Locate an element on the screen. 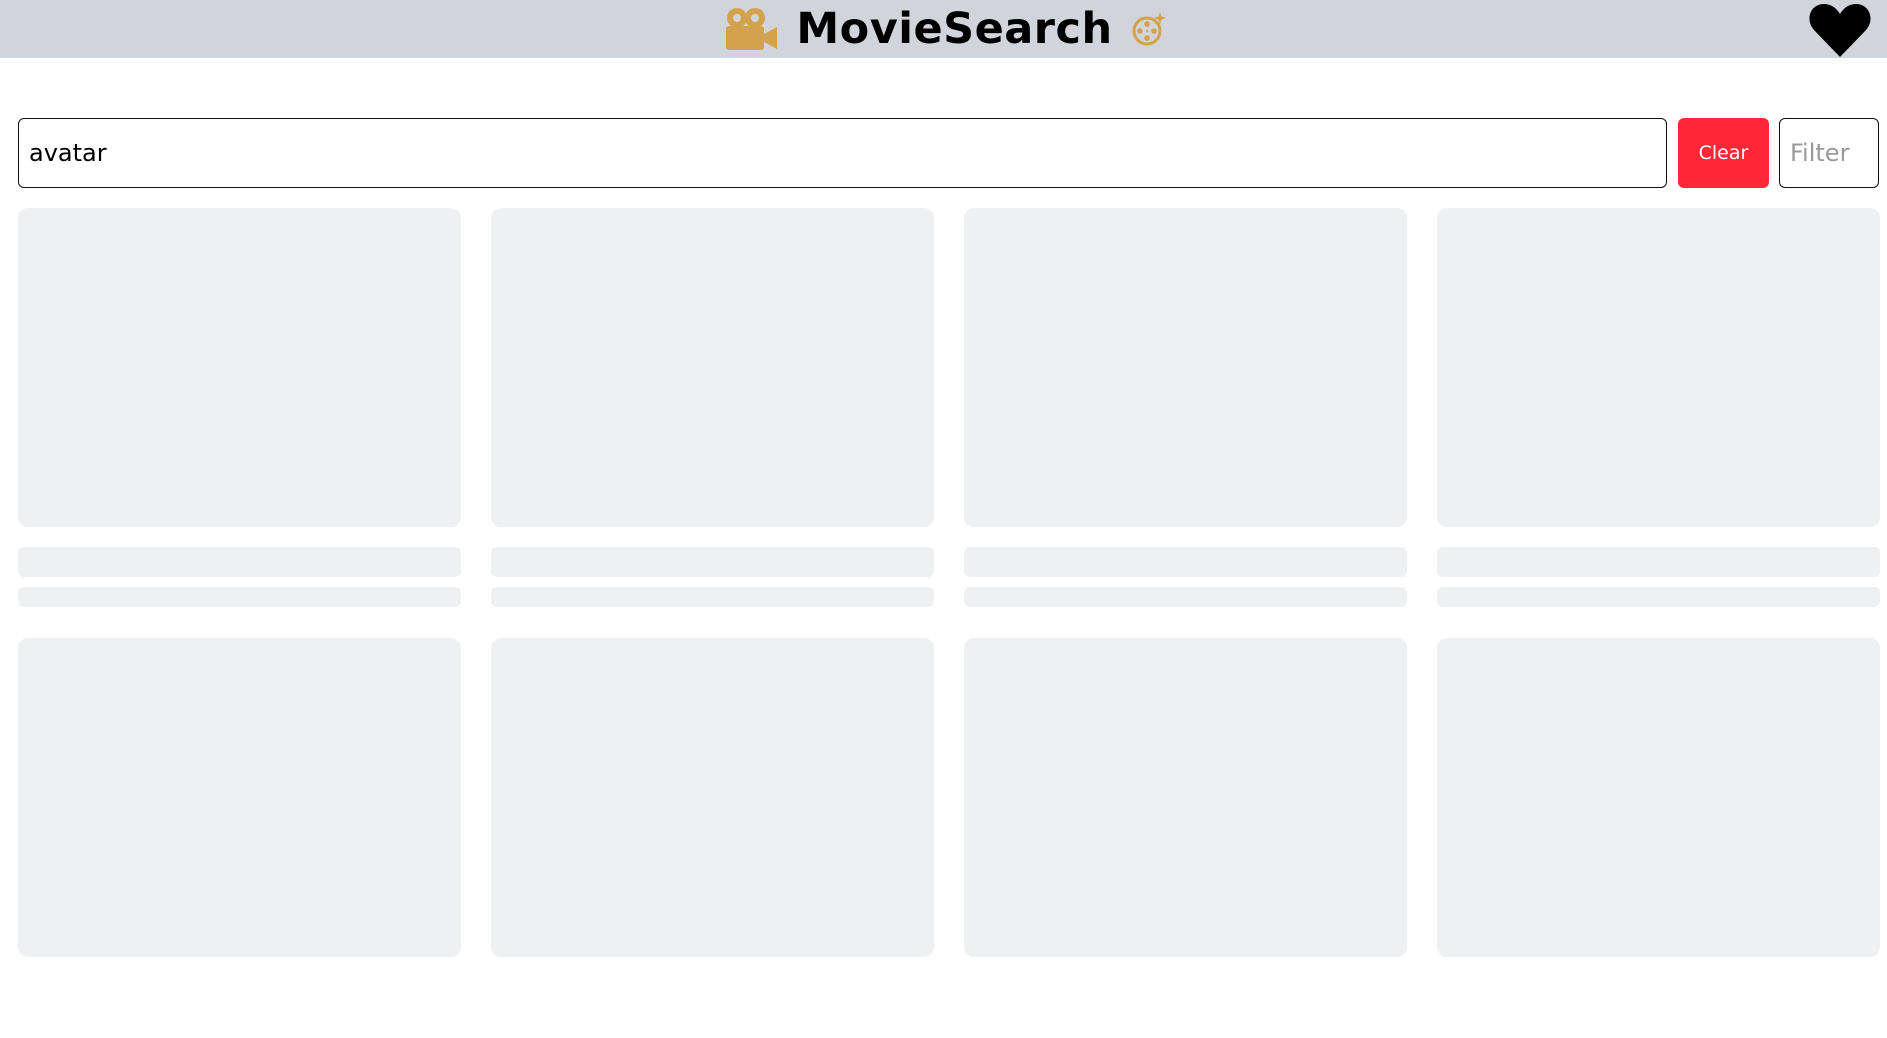  heart-icon is located at coordinates (1840, 30).